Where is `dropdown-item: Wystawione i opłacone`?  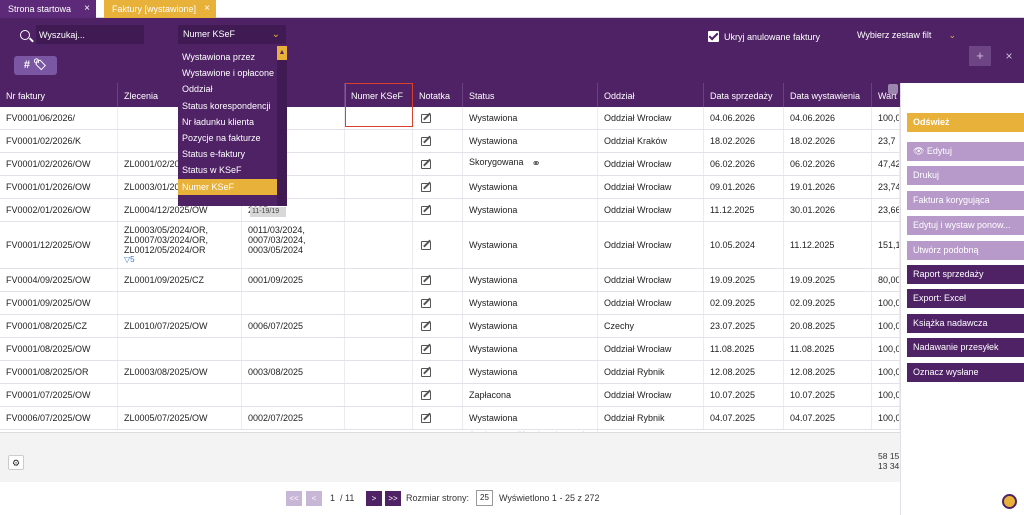
dropdown-item: Wystawione i opłacone is located at coordinates (227, 73).